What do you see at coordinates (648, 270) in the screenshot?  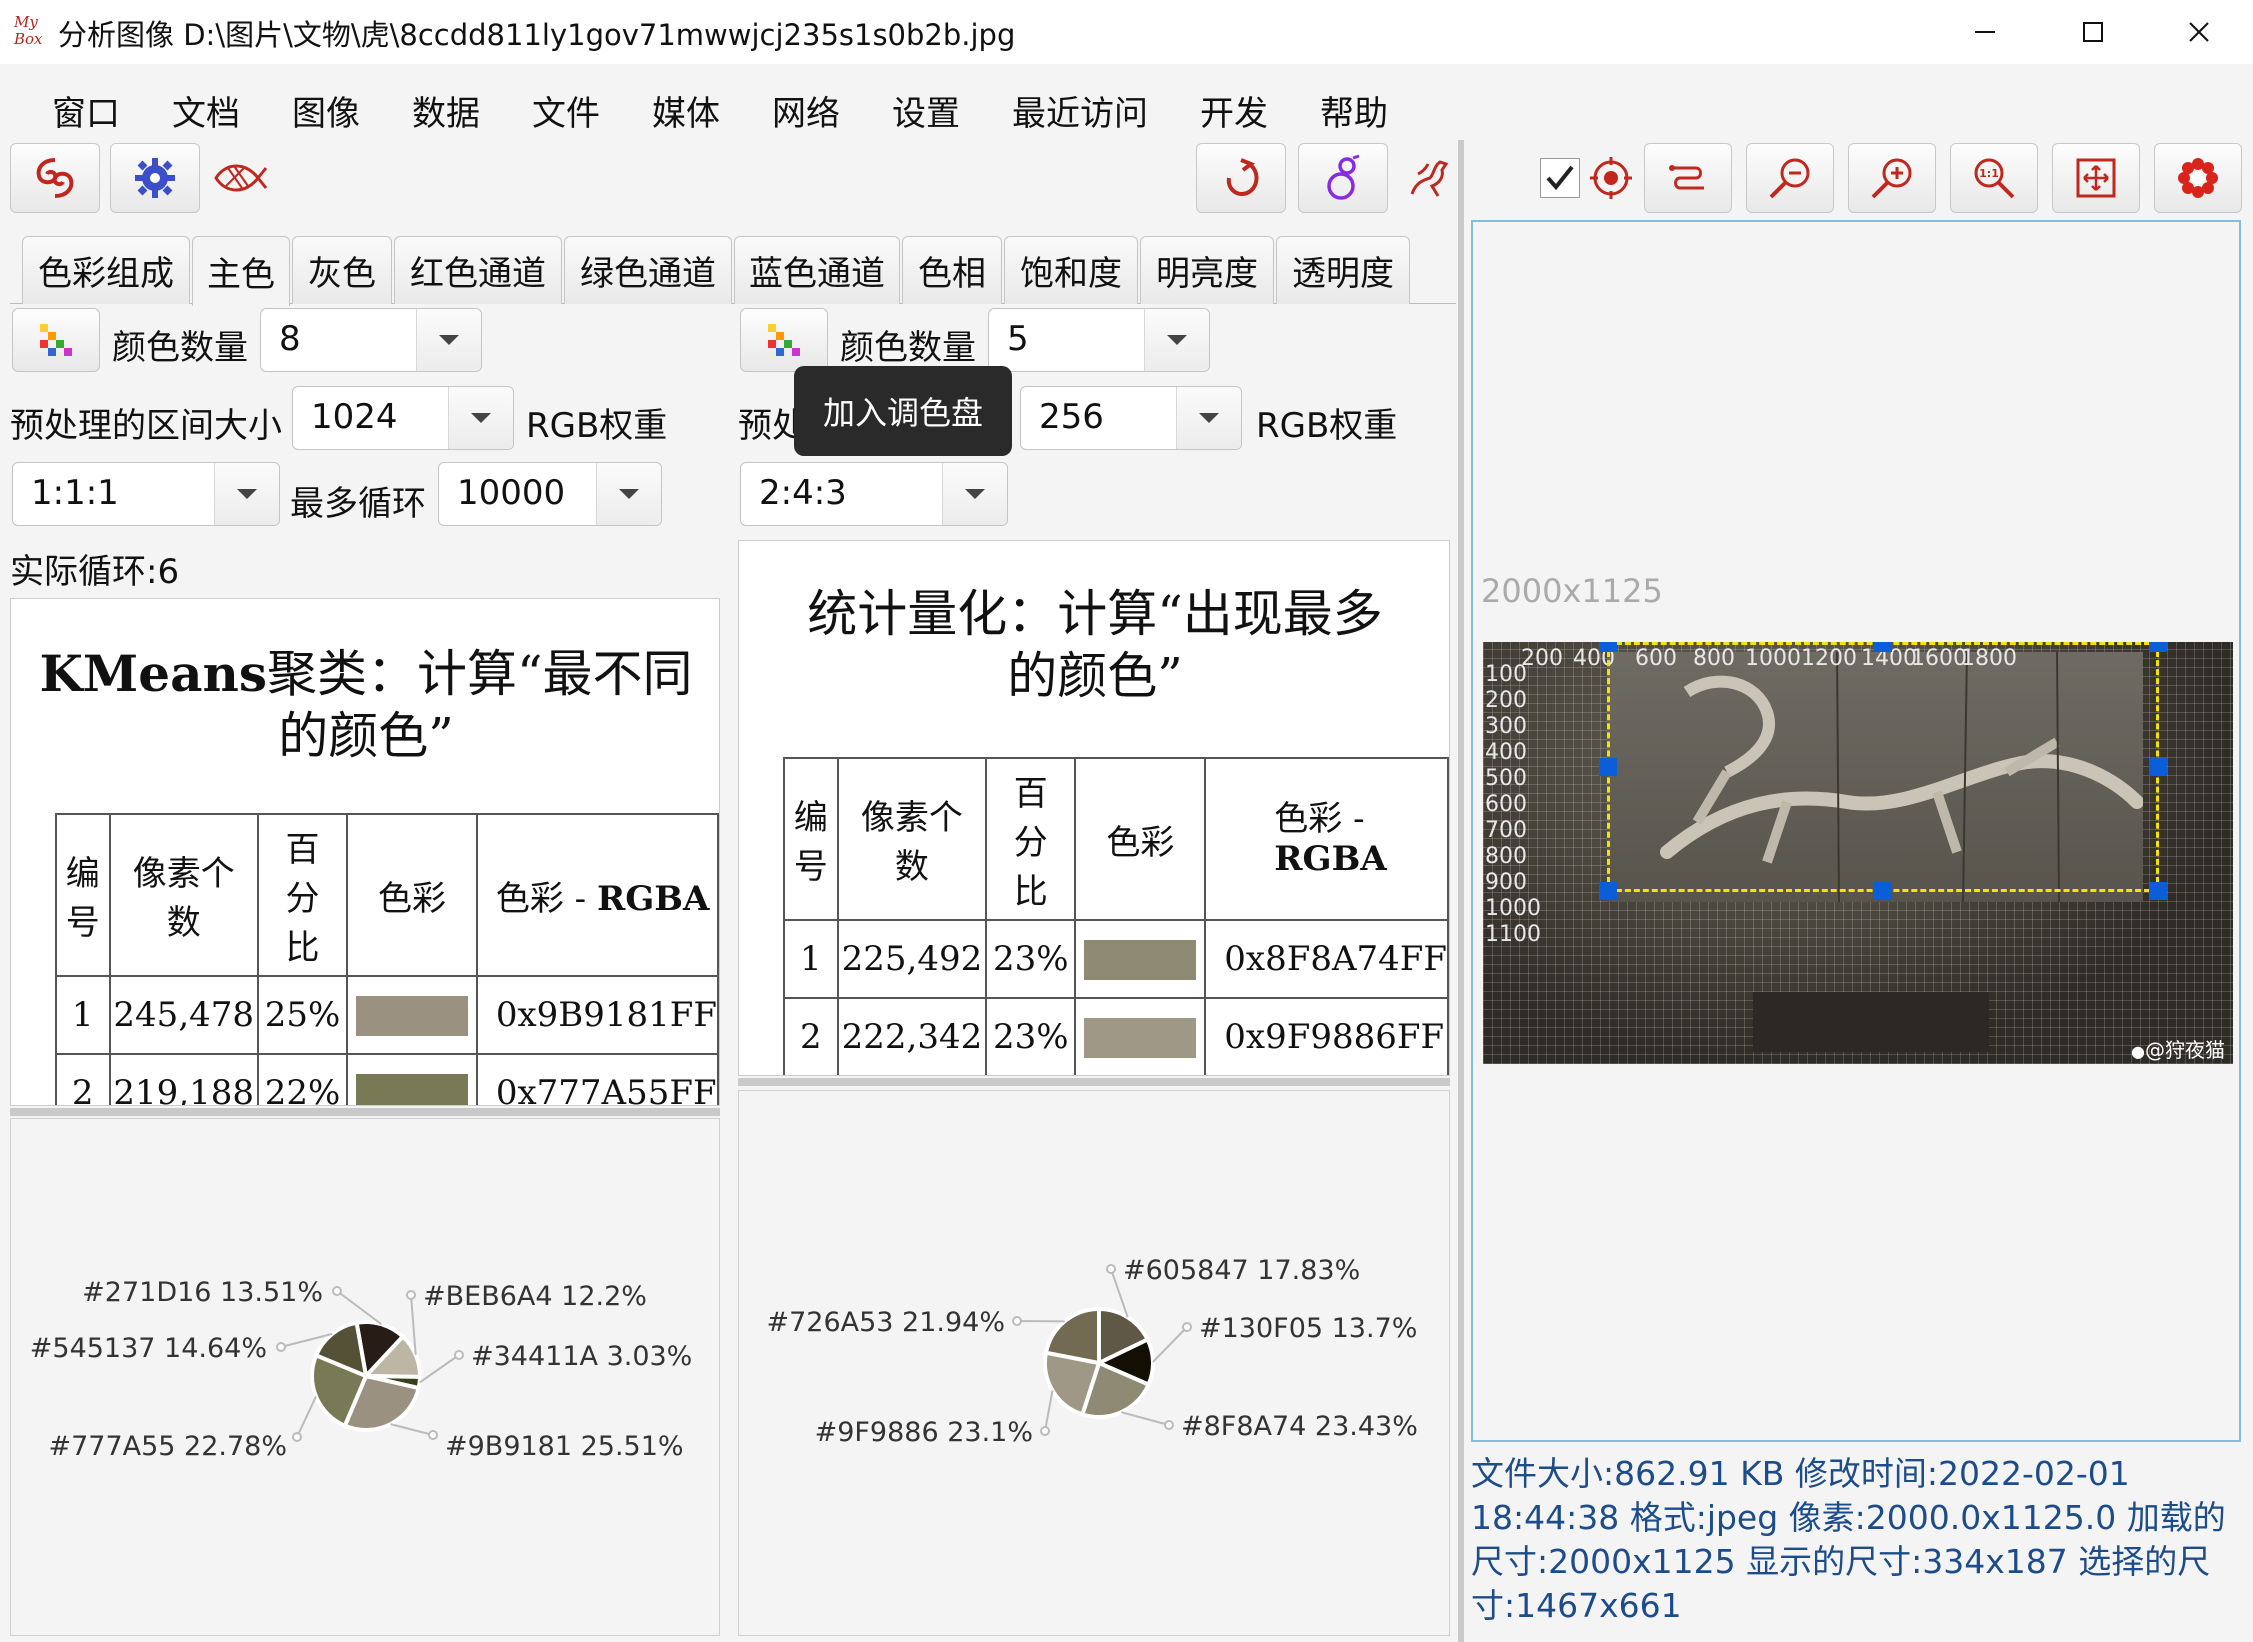 I see `tab-green-channel: 绿色通道` at bounding box center [648, 270].